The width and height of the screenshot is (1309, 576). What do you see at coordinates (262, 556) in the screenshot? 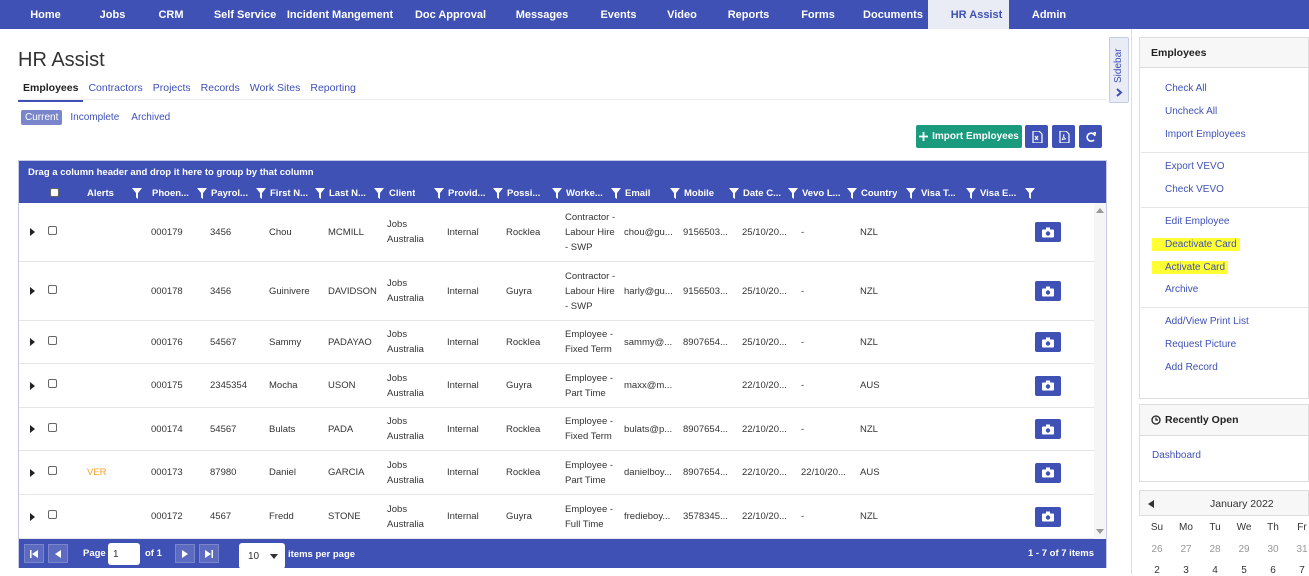
I see `items-per-page-select: 10` at bounding box center [262, 556].